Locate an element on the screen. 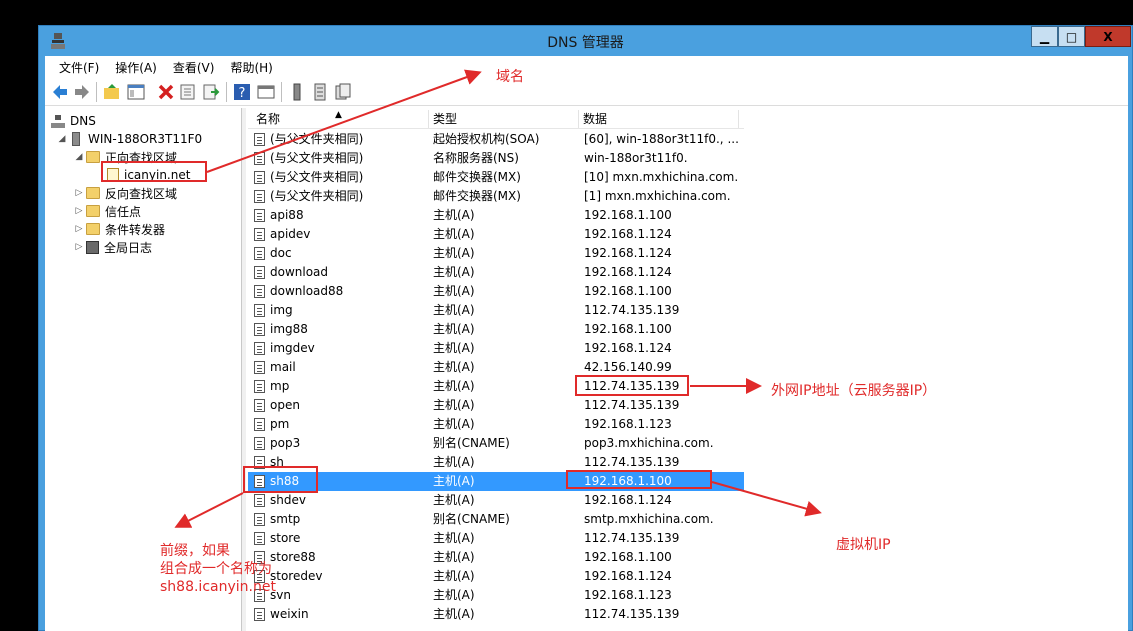  folder-icon is located at coordinates (93, 193).